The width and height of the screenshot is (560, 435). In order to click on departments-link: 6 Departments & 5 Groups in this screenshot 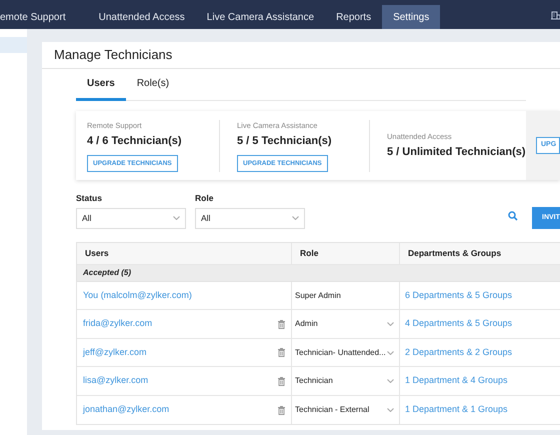, I will do `click(458, 295)`.